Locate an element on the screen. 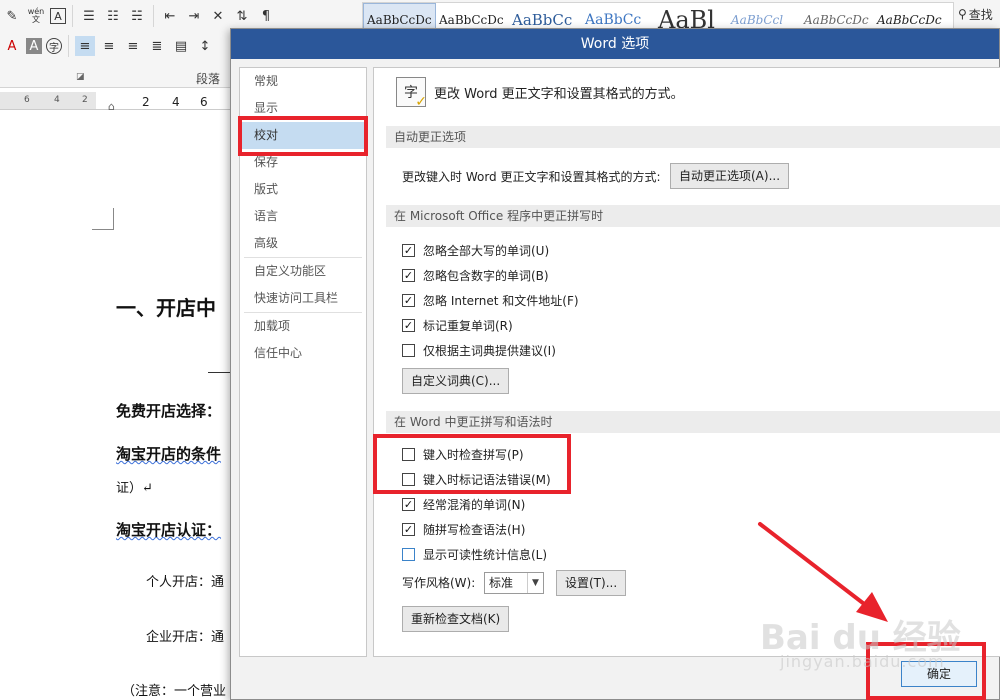 This screenshot has height=700, width=1000. option-flag-repeated: ✓ 标记重复单词(R) is located at coordinates (457, 325).